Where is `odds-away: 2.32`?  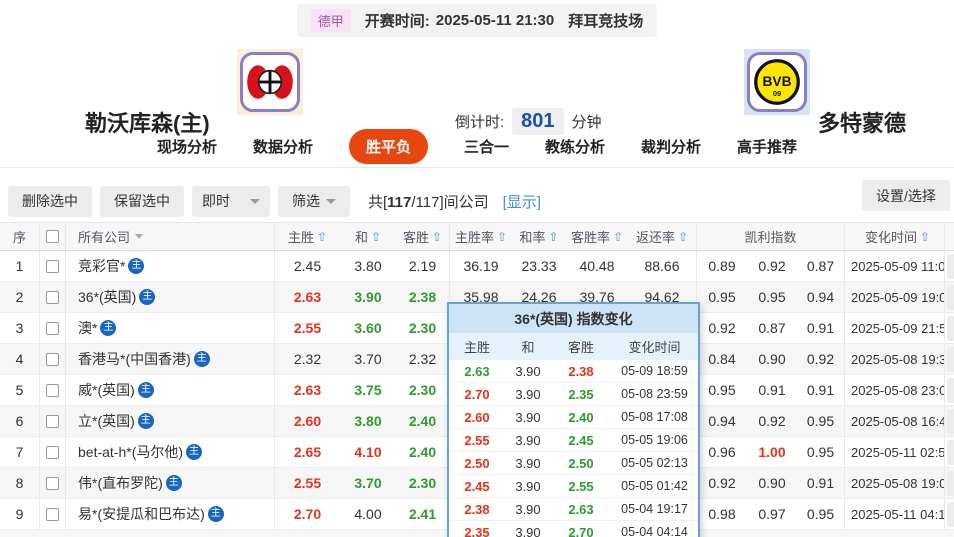
odds-away: 2.32 is located at coordinates (423, 359).